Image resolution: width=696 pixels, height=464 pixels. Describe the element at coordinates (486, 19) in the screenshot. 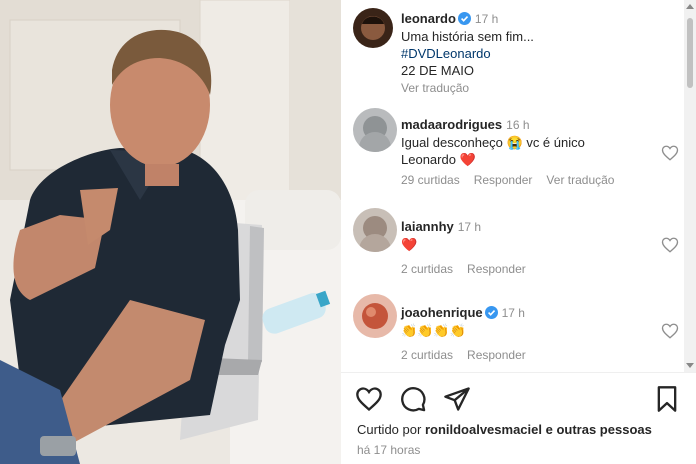

I see `post-time: 17 h` at that location.